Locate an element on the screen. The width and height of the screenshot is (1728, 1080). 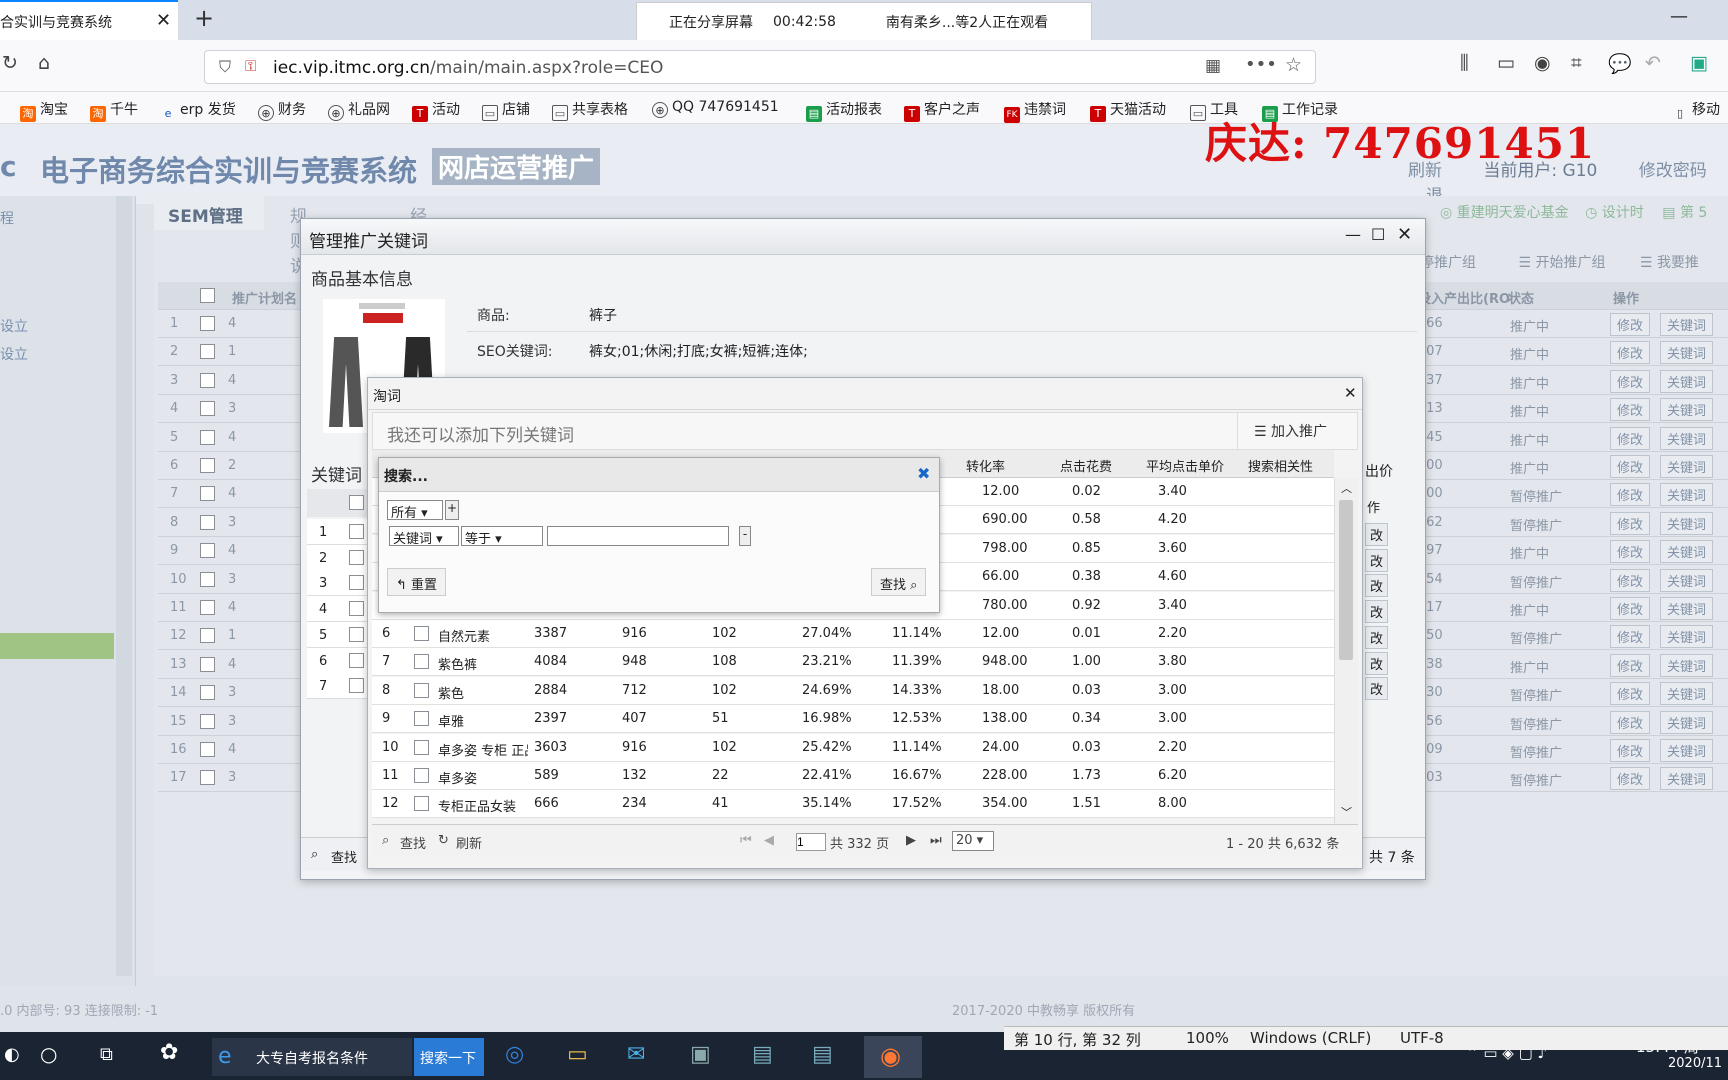
firefox-icon: ◉ is located at coordinates (893, 1057).